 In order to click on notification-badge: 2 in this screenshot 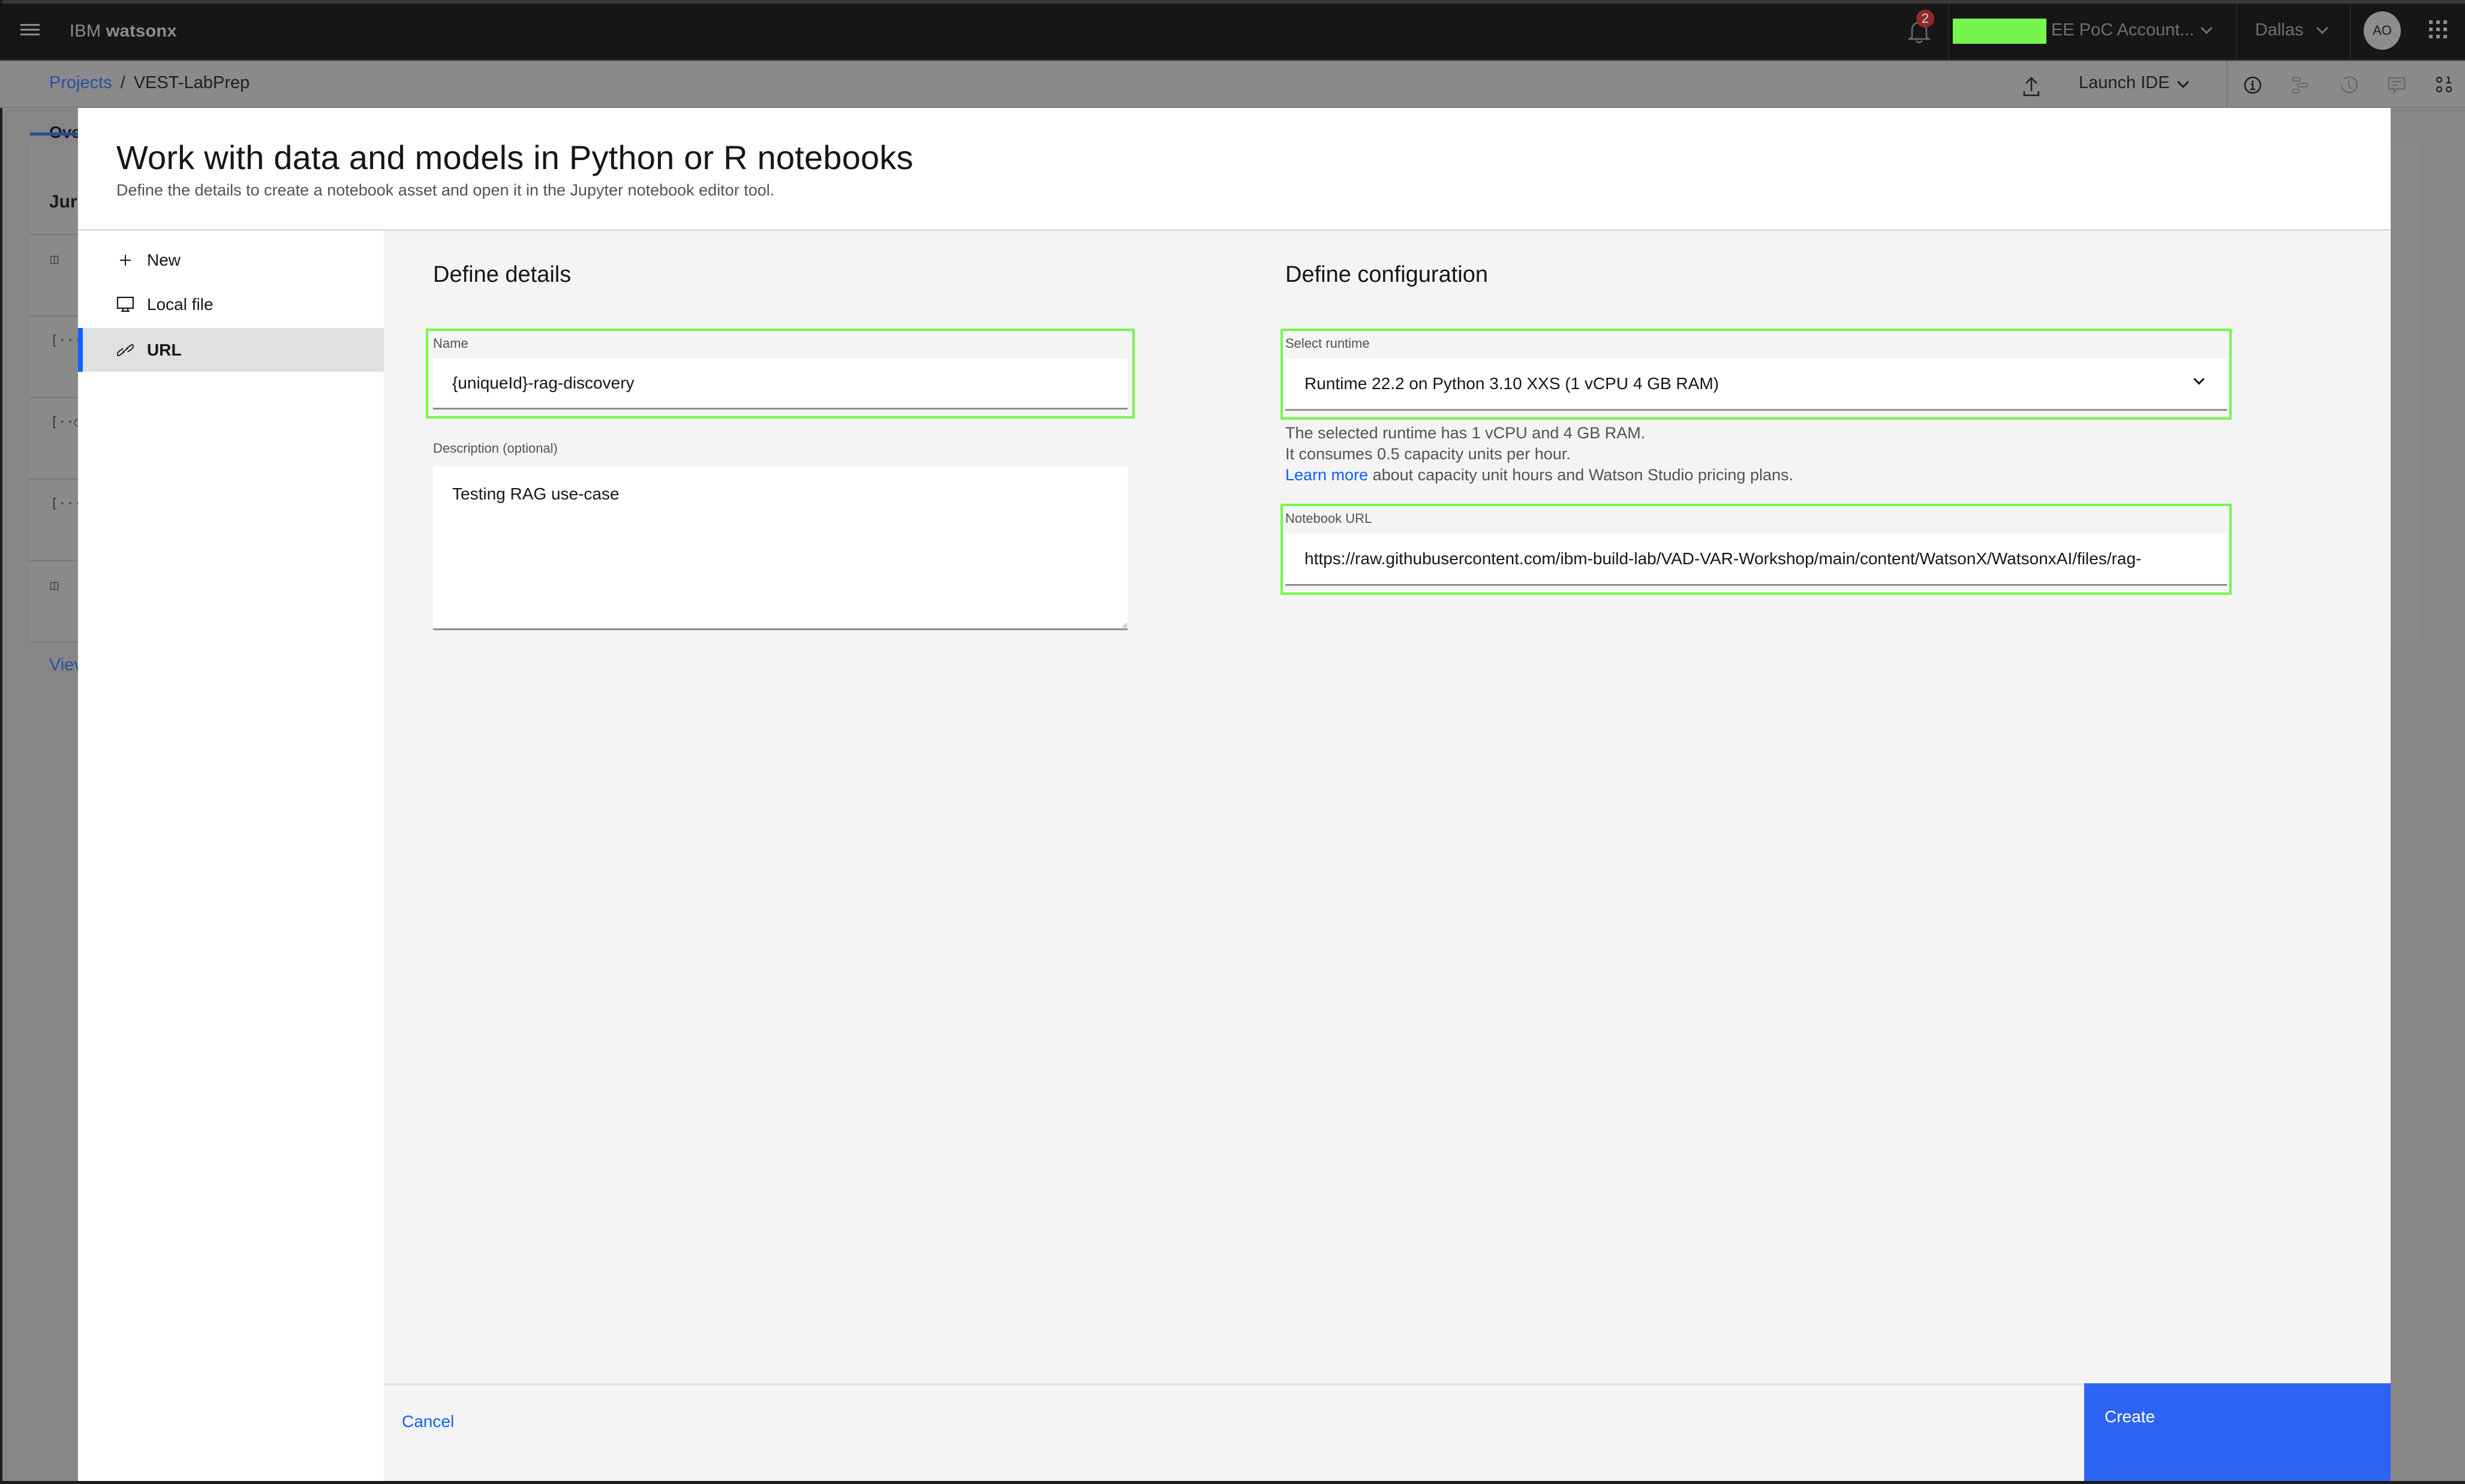, I will do `click(1925, 19)`.